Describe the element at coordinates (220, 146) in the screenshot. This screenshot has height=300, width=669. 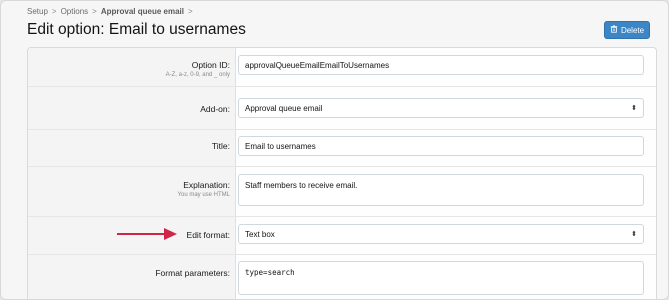
I see `title-label: Title:` at that location.